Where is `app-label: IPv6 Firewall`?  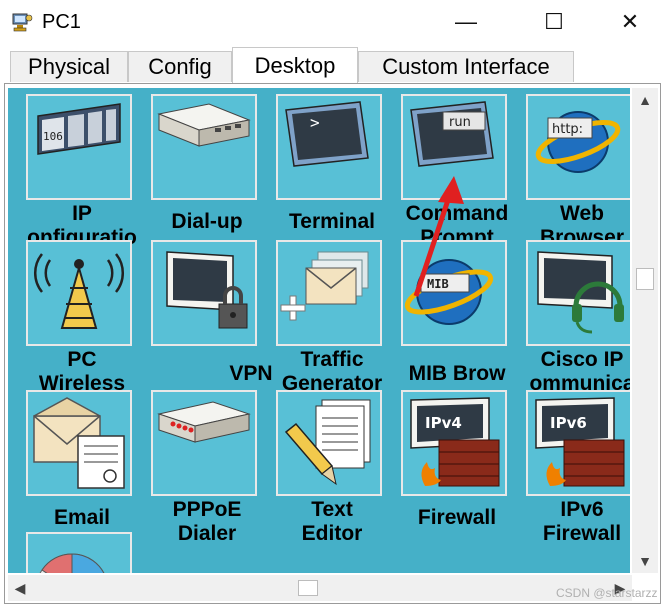 app-label: IPv6 Firewall is located at coordinates (582, 521).